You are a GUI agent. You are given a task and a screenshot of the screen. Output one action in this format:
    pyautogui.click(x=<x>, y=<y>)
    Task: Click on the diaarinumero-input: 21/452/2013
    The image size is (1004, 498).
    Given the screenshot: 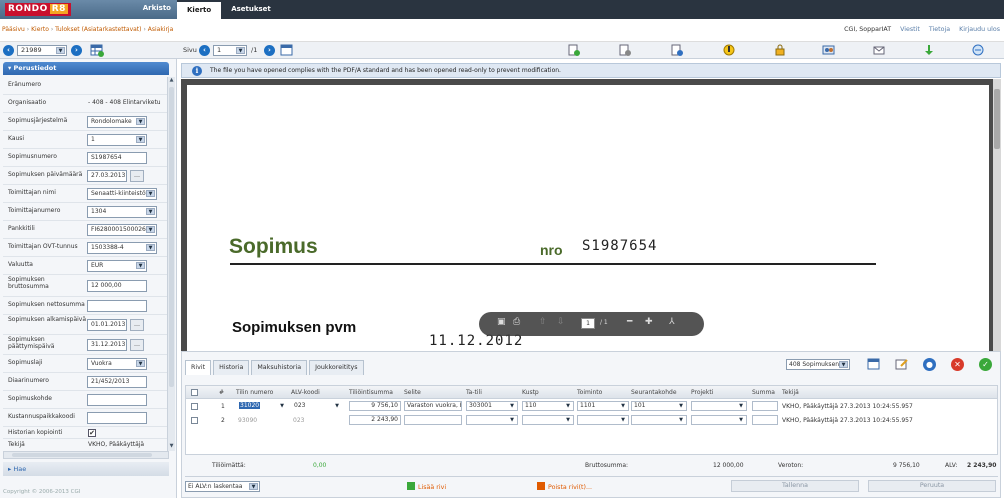 What is the action you would take?
    pyautogui.click(x=117, y=382)
    